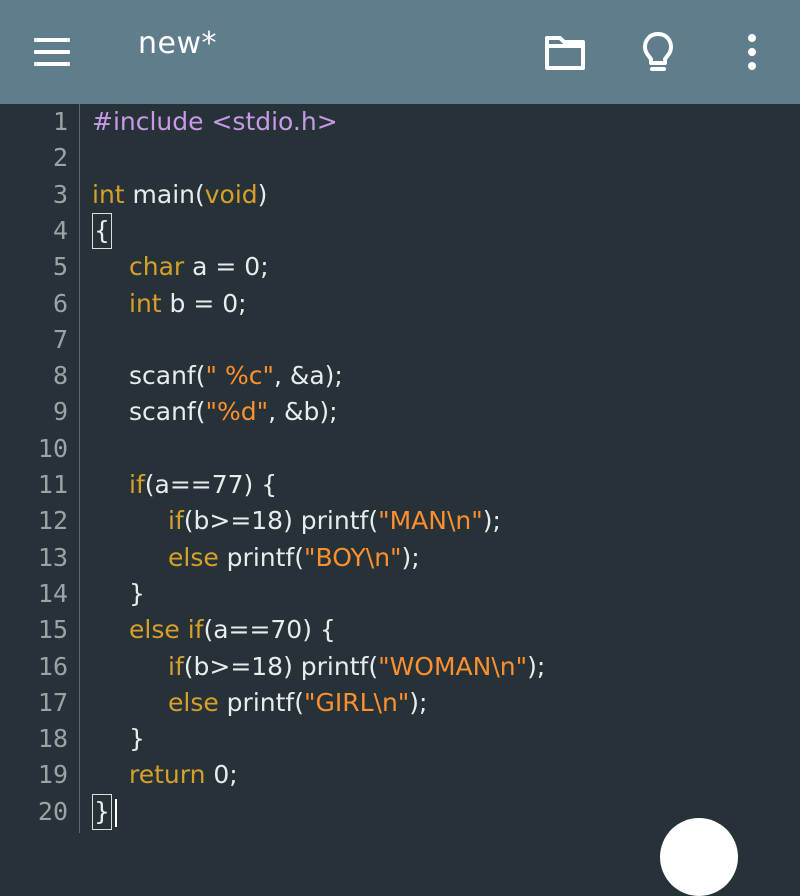  I want to click on line-number: 12, so click(52, 521).